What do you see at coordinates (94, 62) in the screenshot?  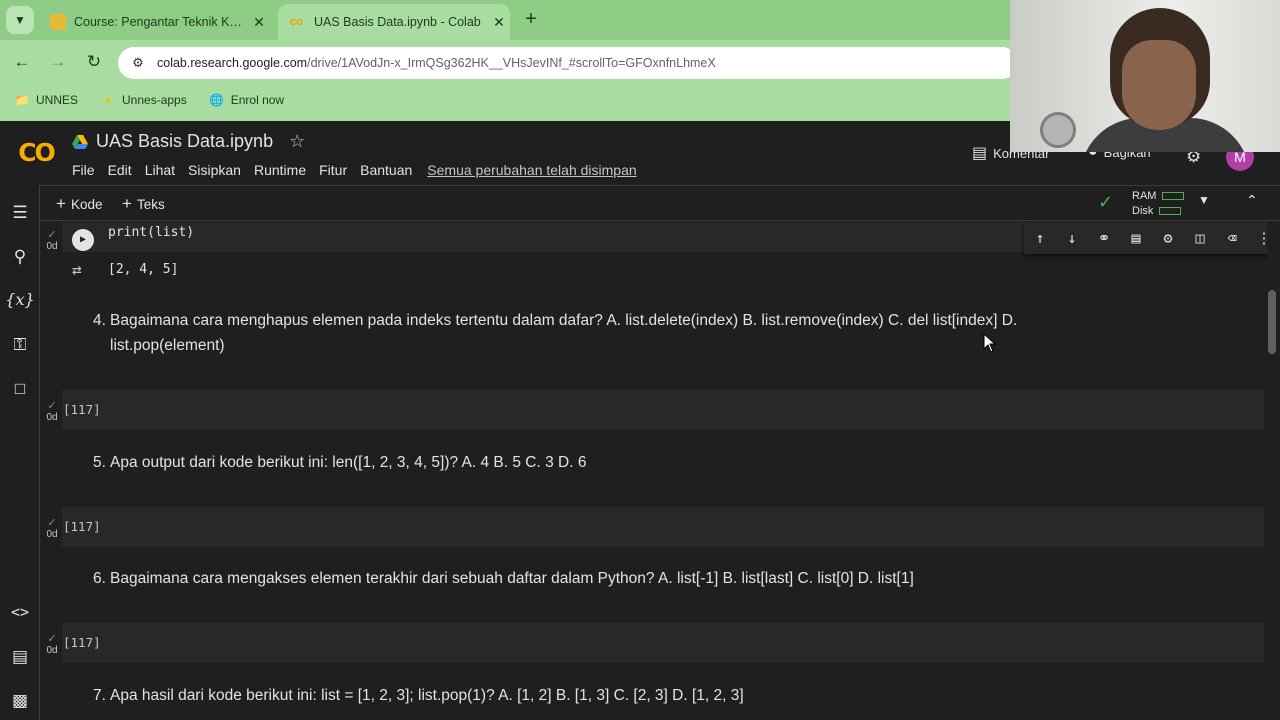 I see `reload-button: ↻` at bounding box center [94, 62].